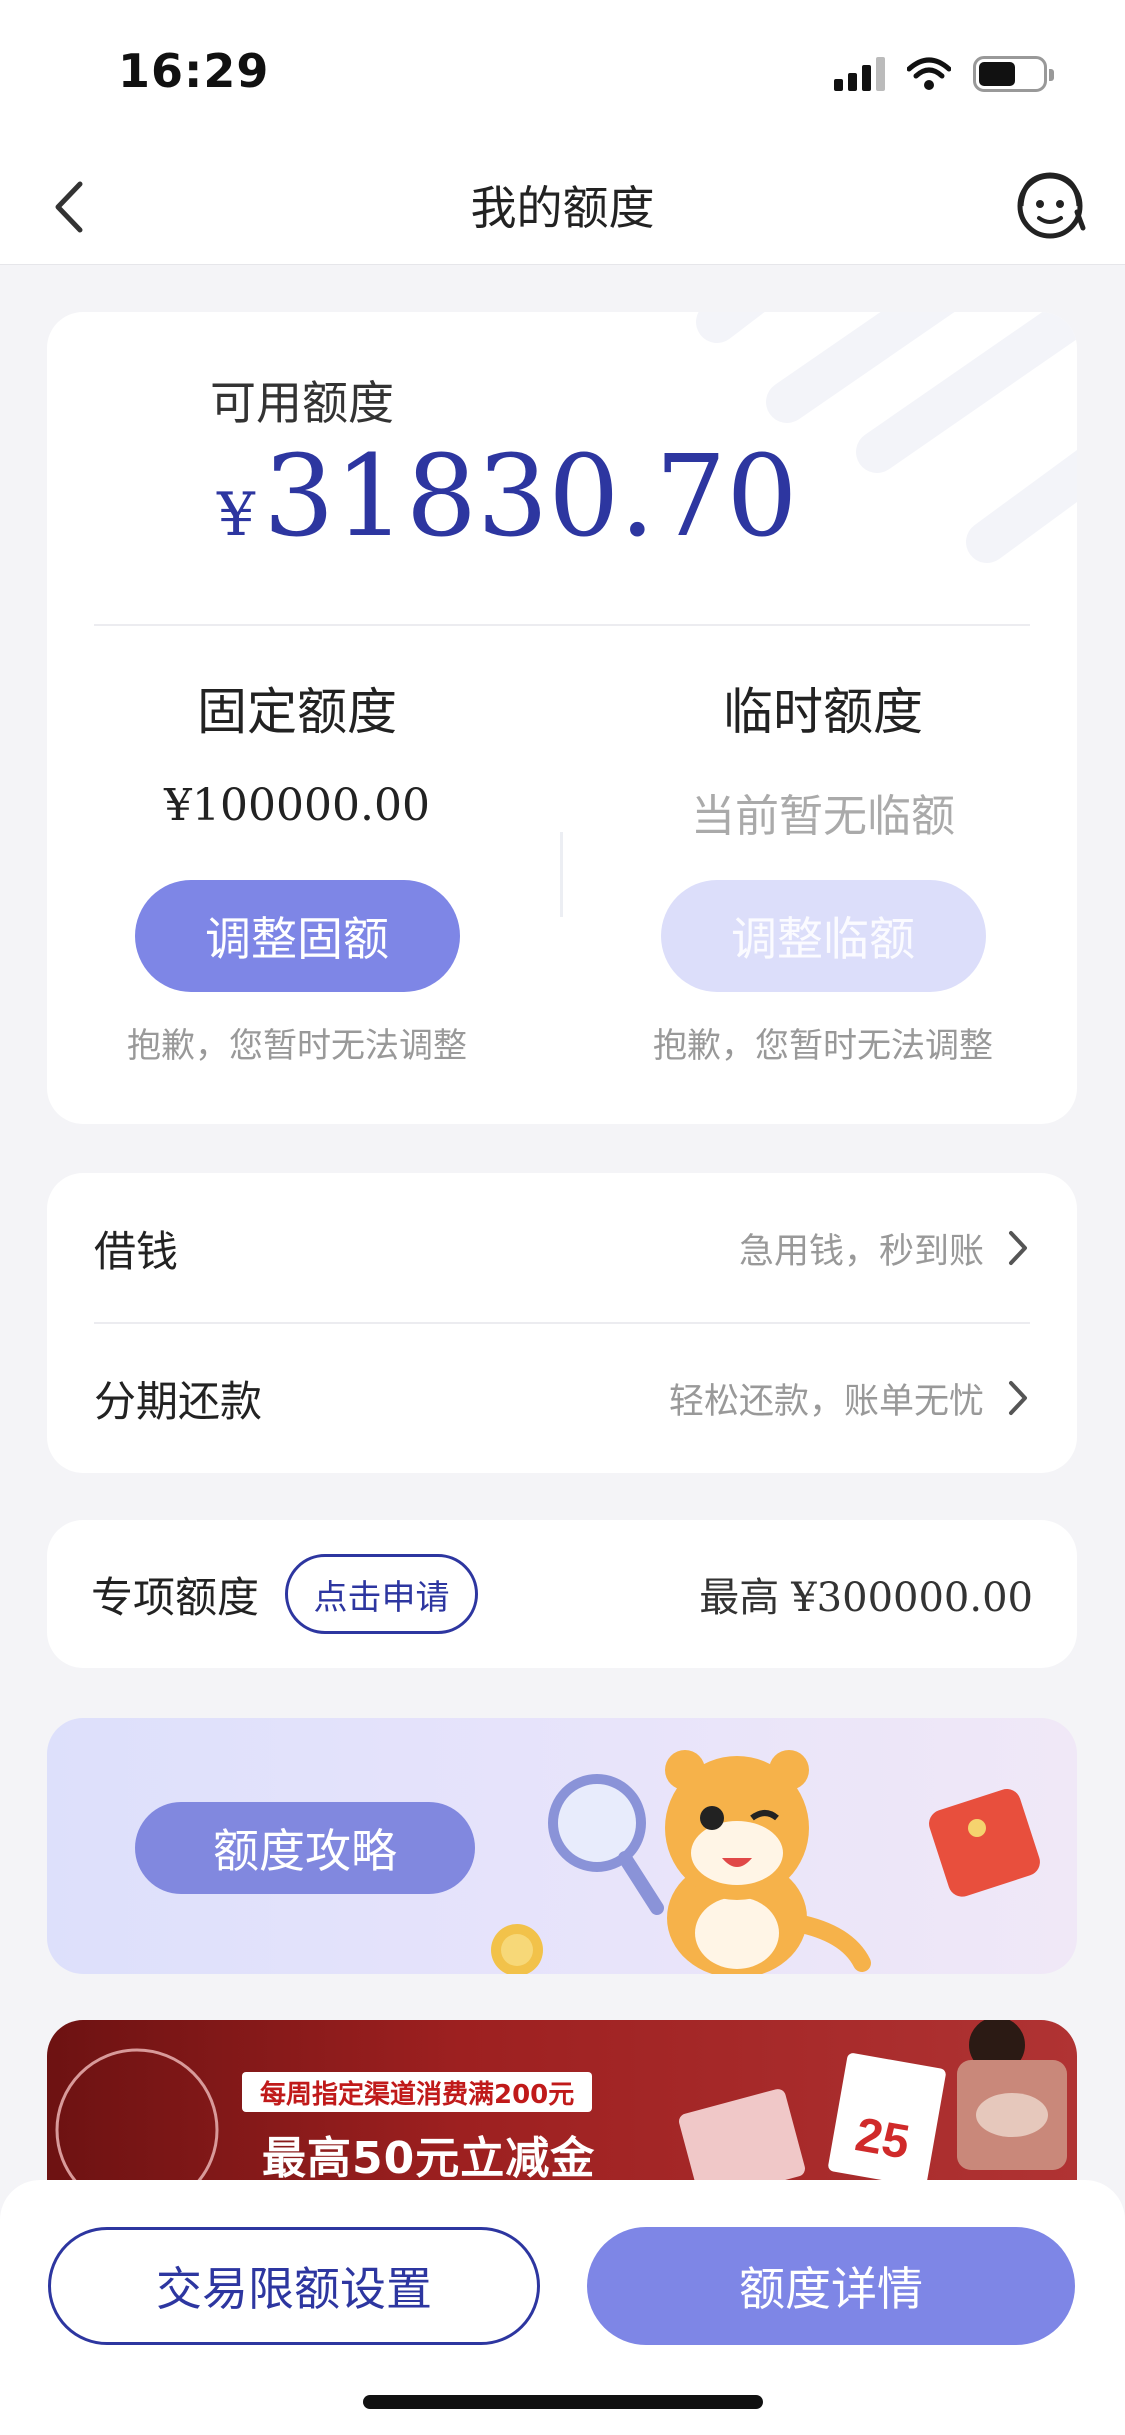 This screenshot has height=2435, width=1125. What do you see at coordinates (297, 936) in the screenshot?
I see `adjust-fixed-quota-button: 调整固额` at bounding box center [297, 936].